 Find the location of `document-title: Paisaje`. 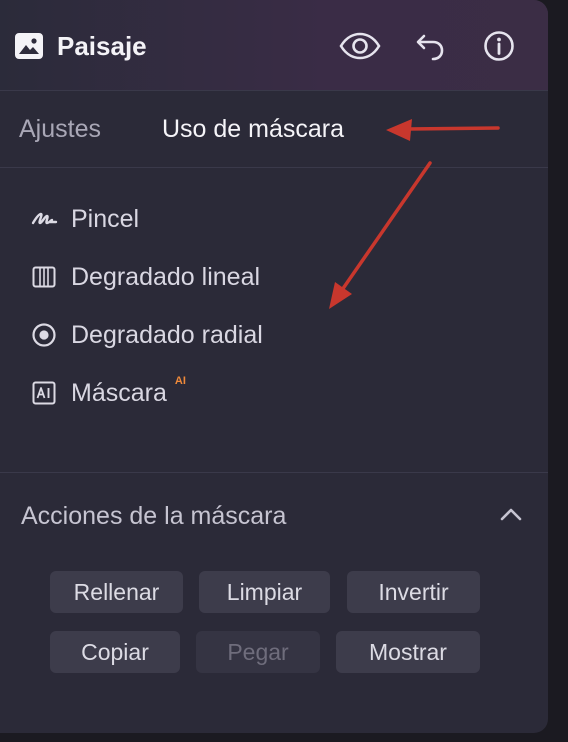

document-title: Paisaje is located at coordinates (102, 46).